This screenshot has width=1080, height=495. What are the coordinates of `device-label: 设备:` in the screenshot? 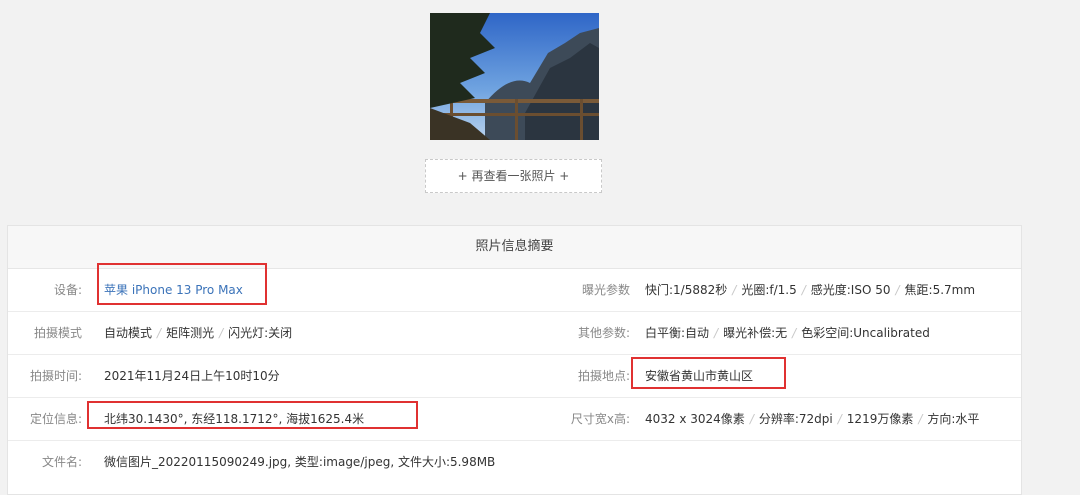 It's located at (67, 290).